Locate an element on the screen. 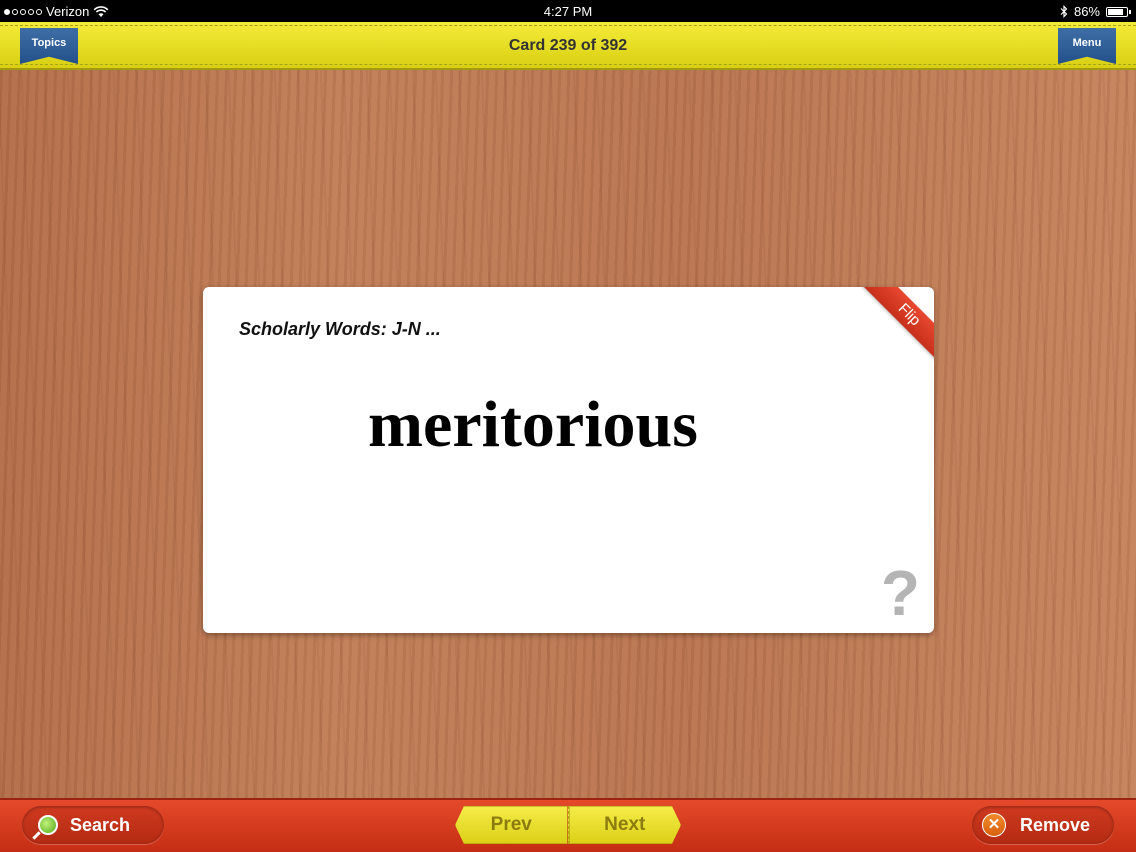 The width and height of the screenshot is (1136, 852). help-icon: ? is located at coordinates (900, 593).